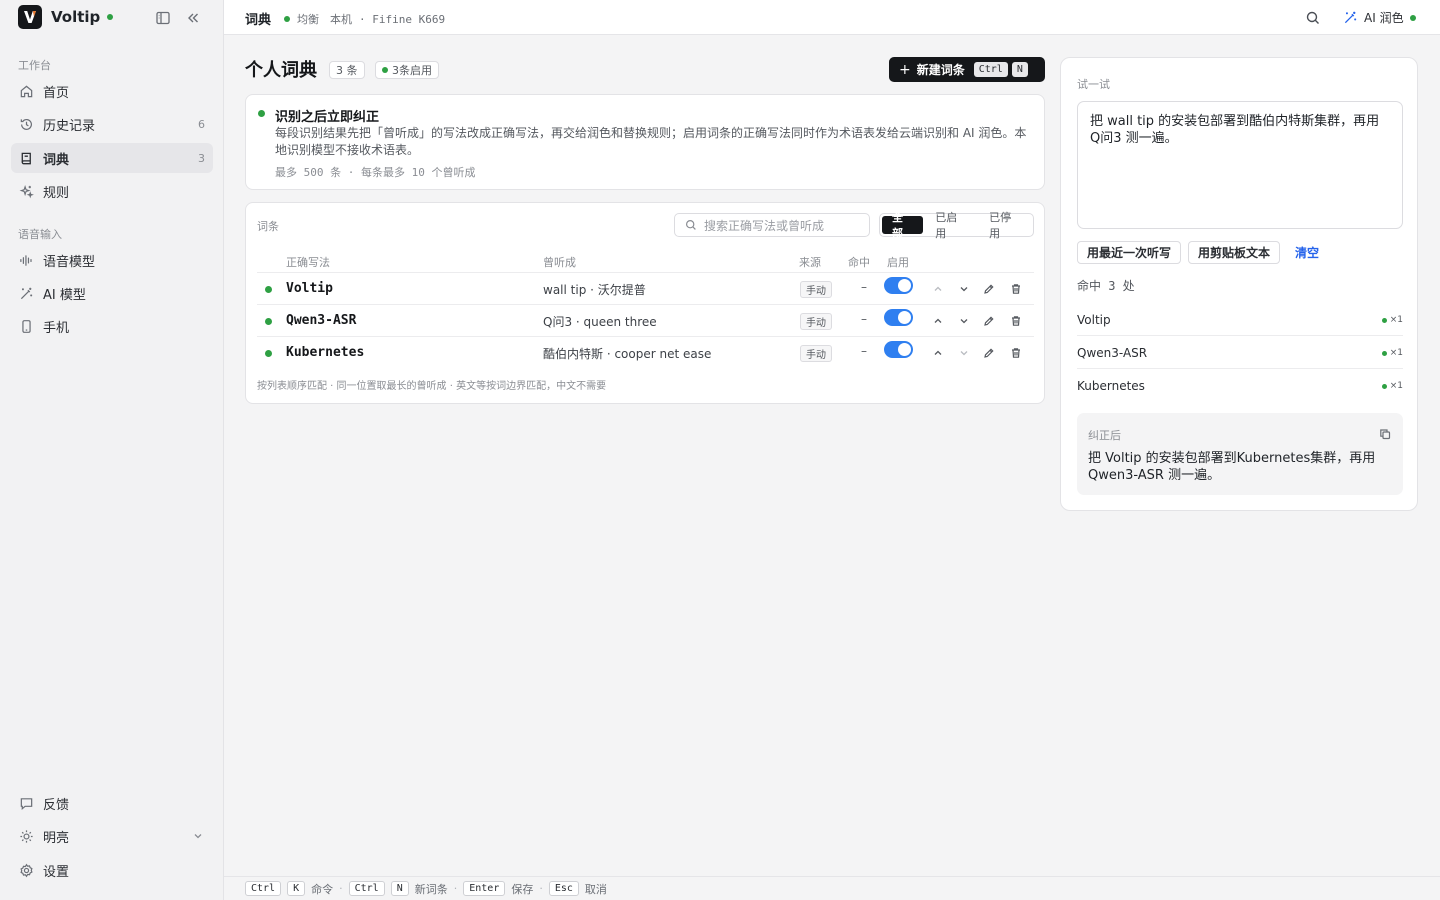  What do you see at coordinates (1240, 352) in the screenshot?
I see `hit-list-item: Qwen3-ASR ×1` at bounding box center [1240, 352].